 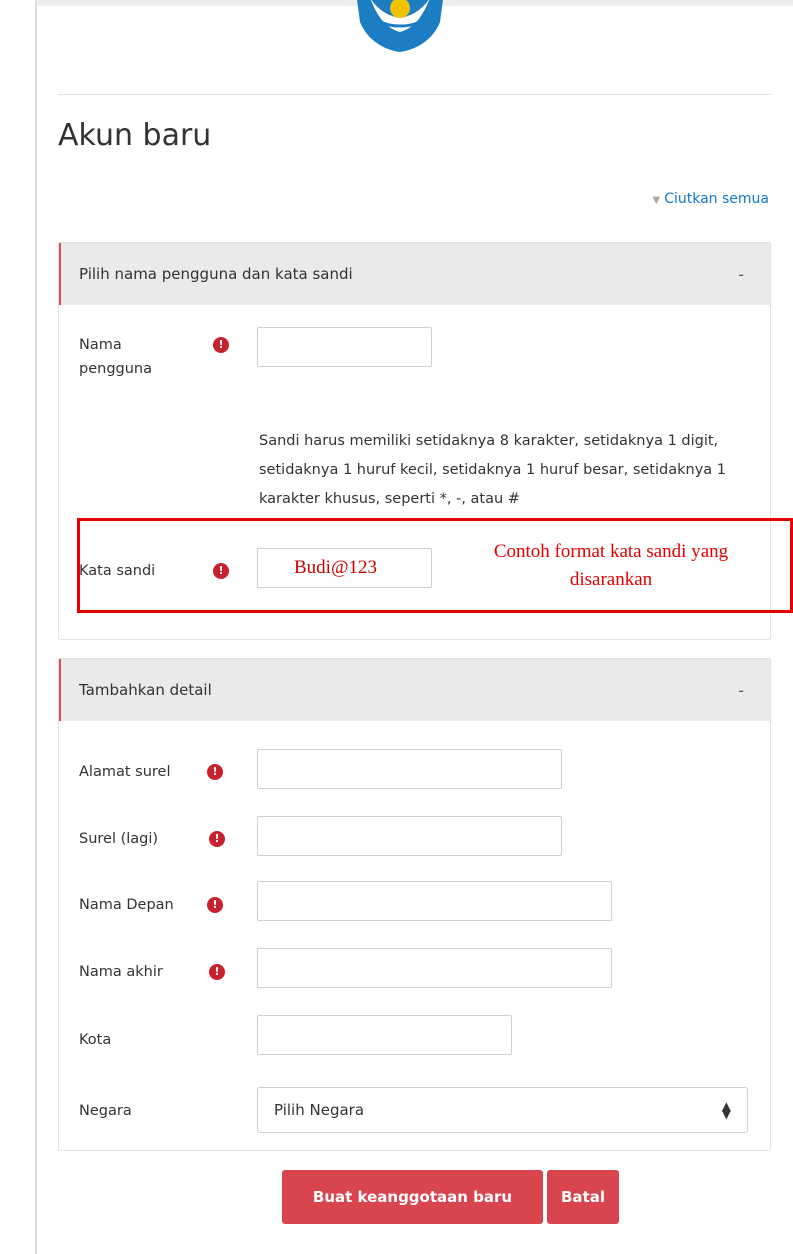 I want to click on section-header: Pilih nama pengguna dan kata sandi -, so click(x=414, y=274).